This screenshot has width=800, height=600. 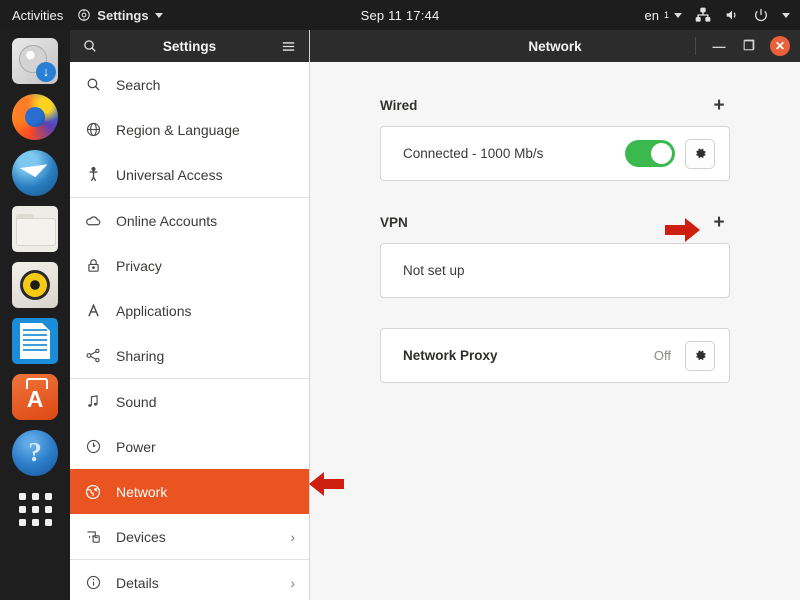 What do you see at coordinates (93, 583) in the screenshot?
I see `info-circle-icon` at bounding box center [93, 583].